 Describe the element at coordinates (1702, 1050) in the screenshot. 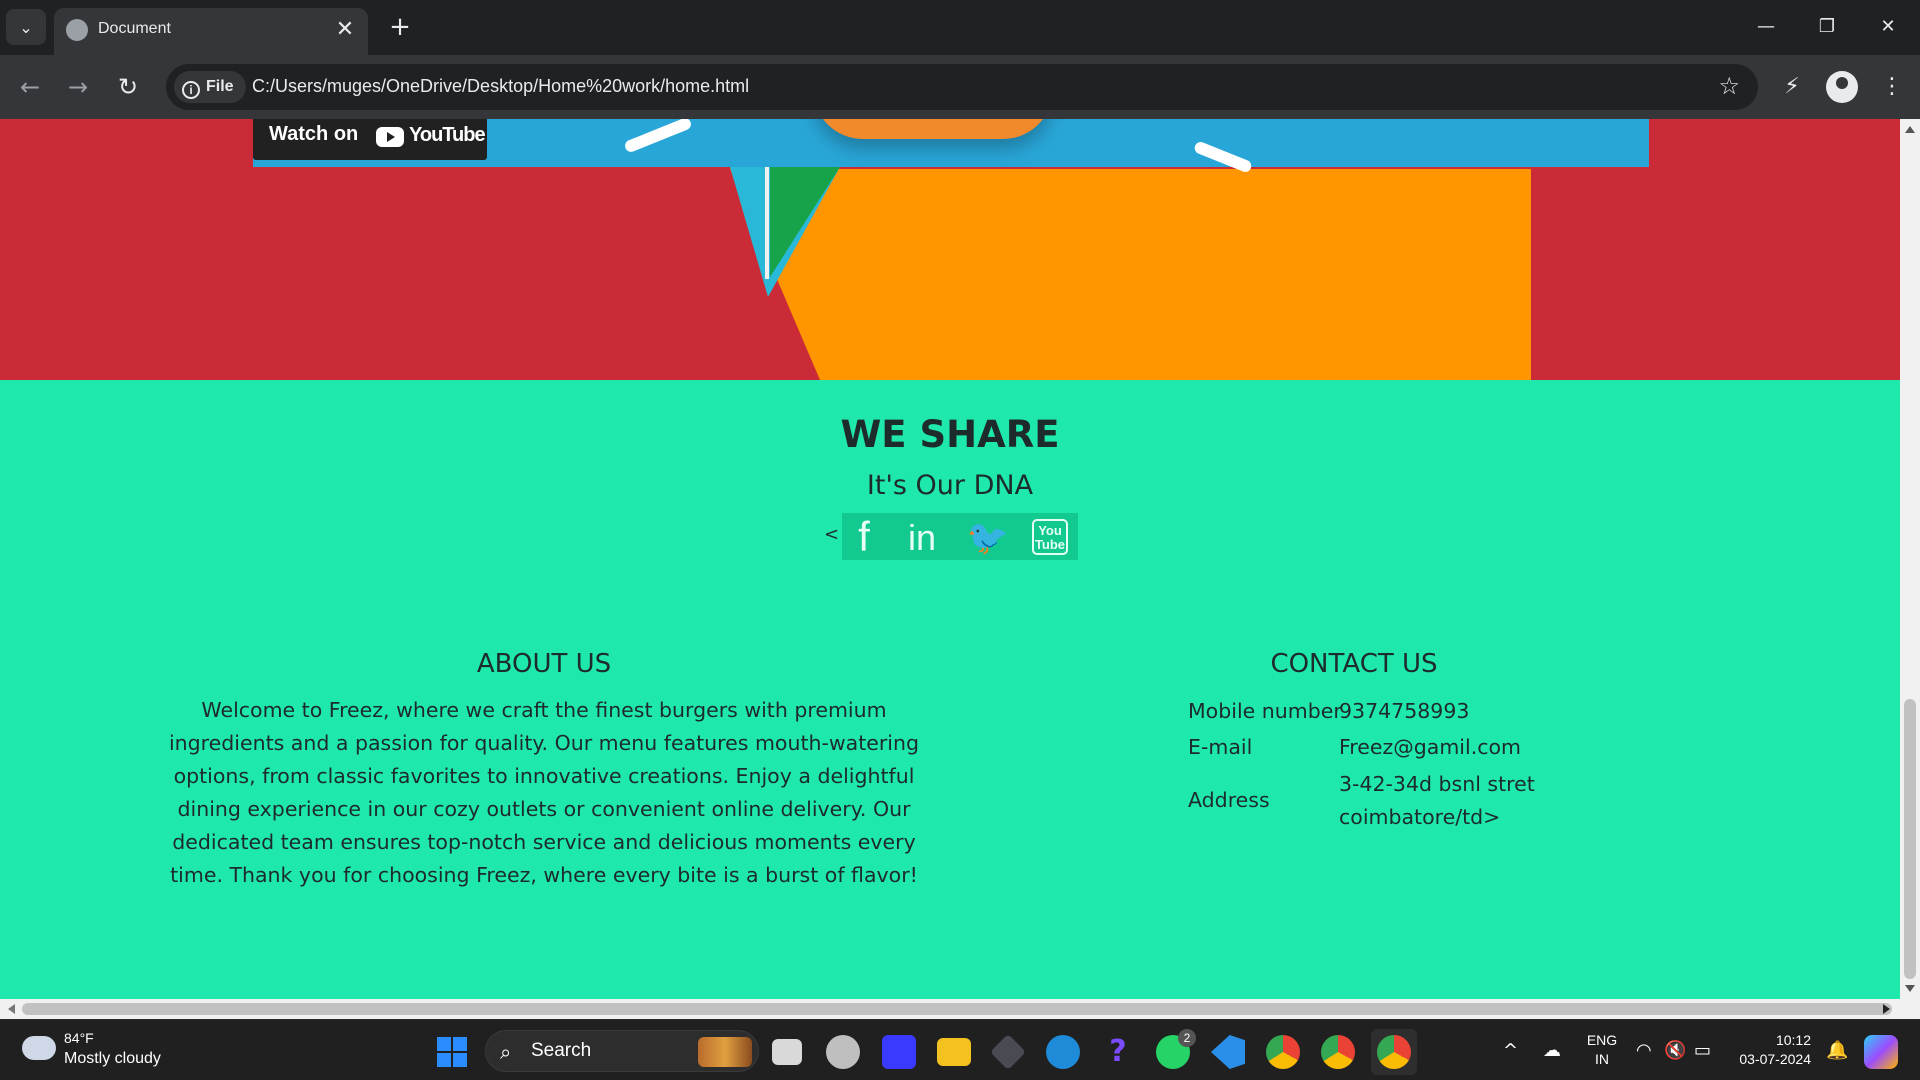

I see `battery-icon: ▭` at that location.